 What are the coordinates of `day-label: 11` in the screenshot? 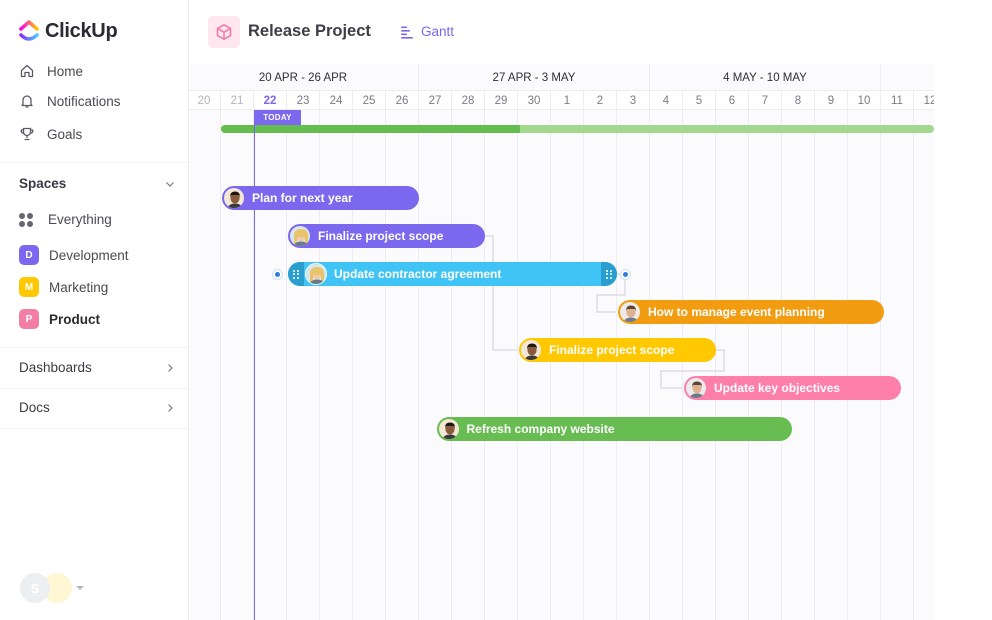 It's located at (897, 100).